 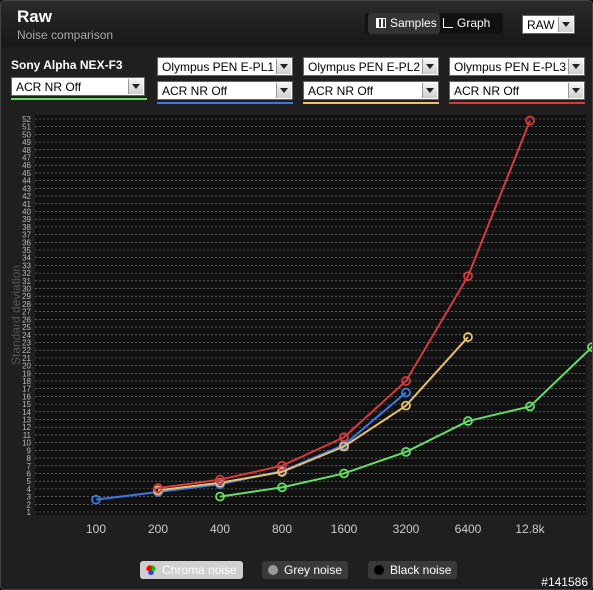 What do you see at coordinates (26, 412) in the screenshot?
I see `y-tick-label: 14` at bounding box center [26, 412].